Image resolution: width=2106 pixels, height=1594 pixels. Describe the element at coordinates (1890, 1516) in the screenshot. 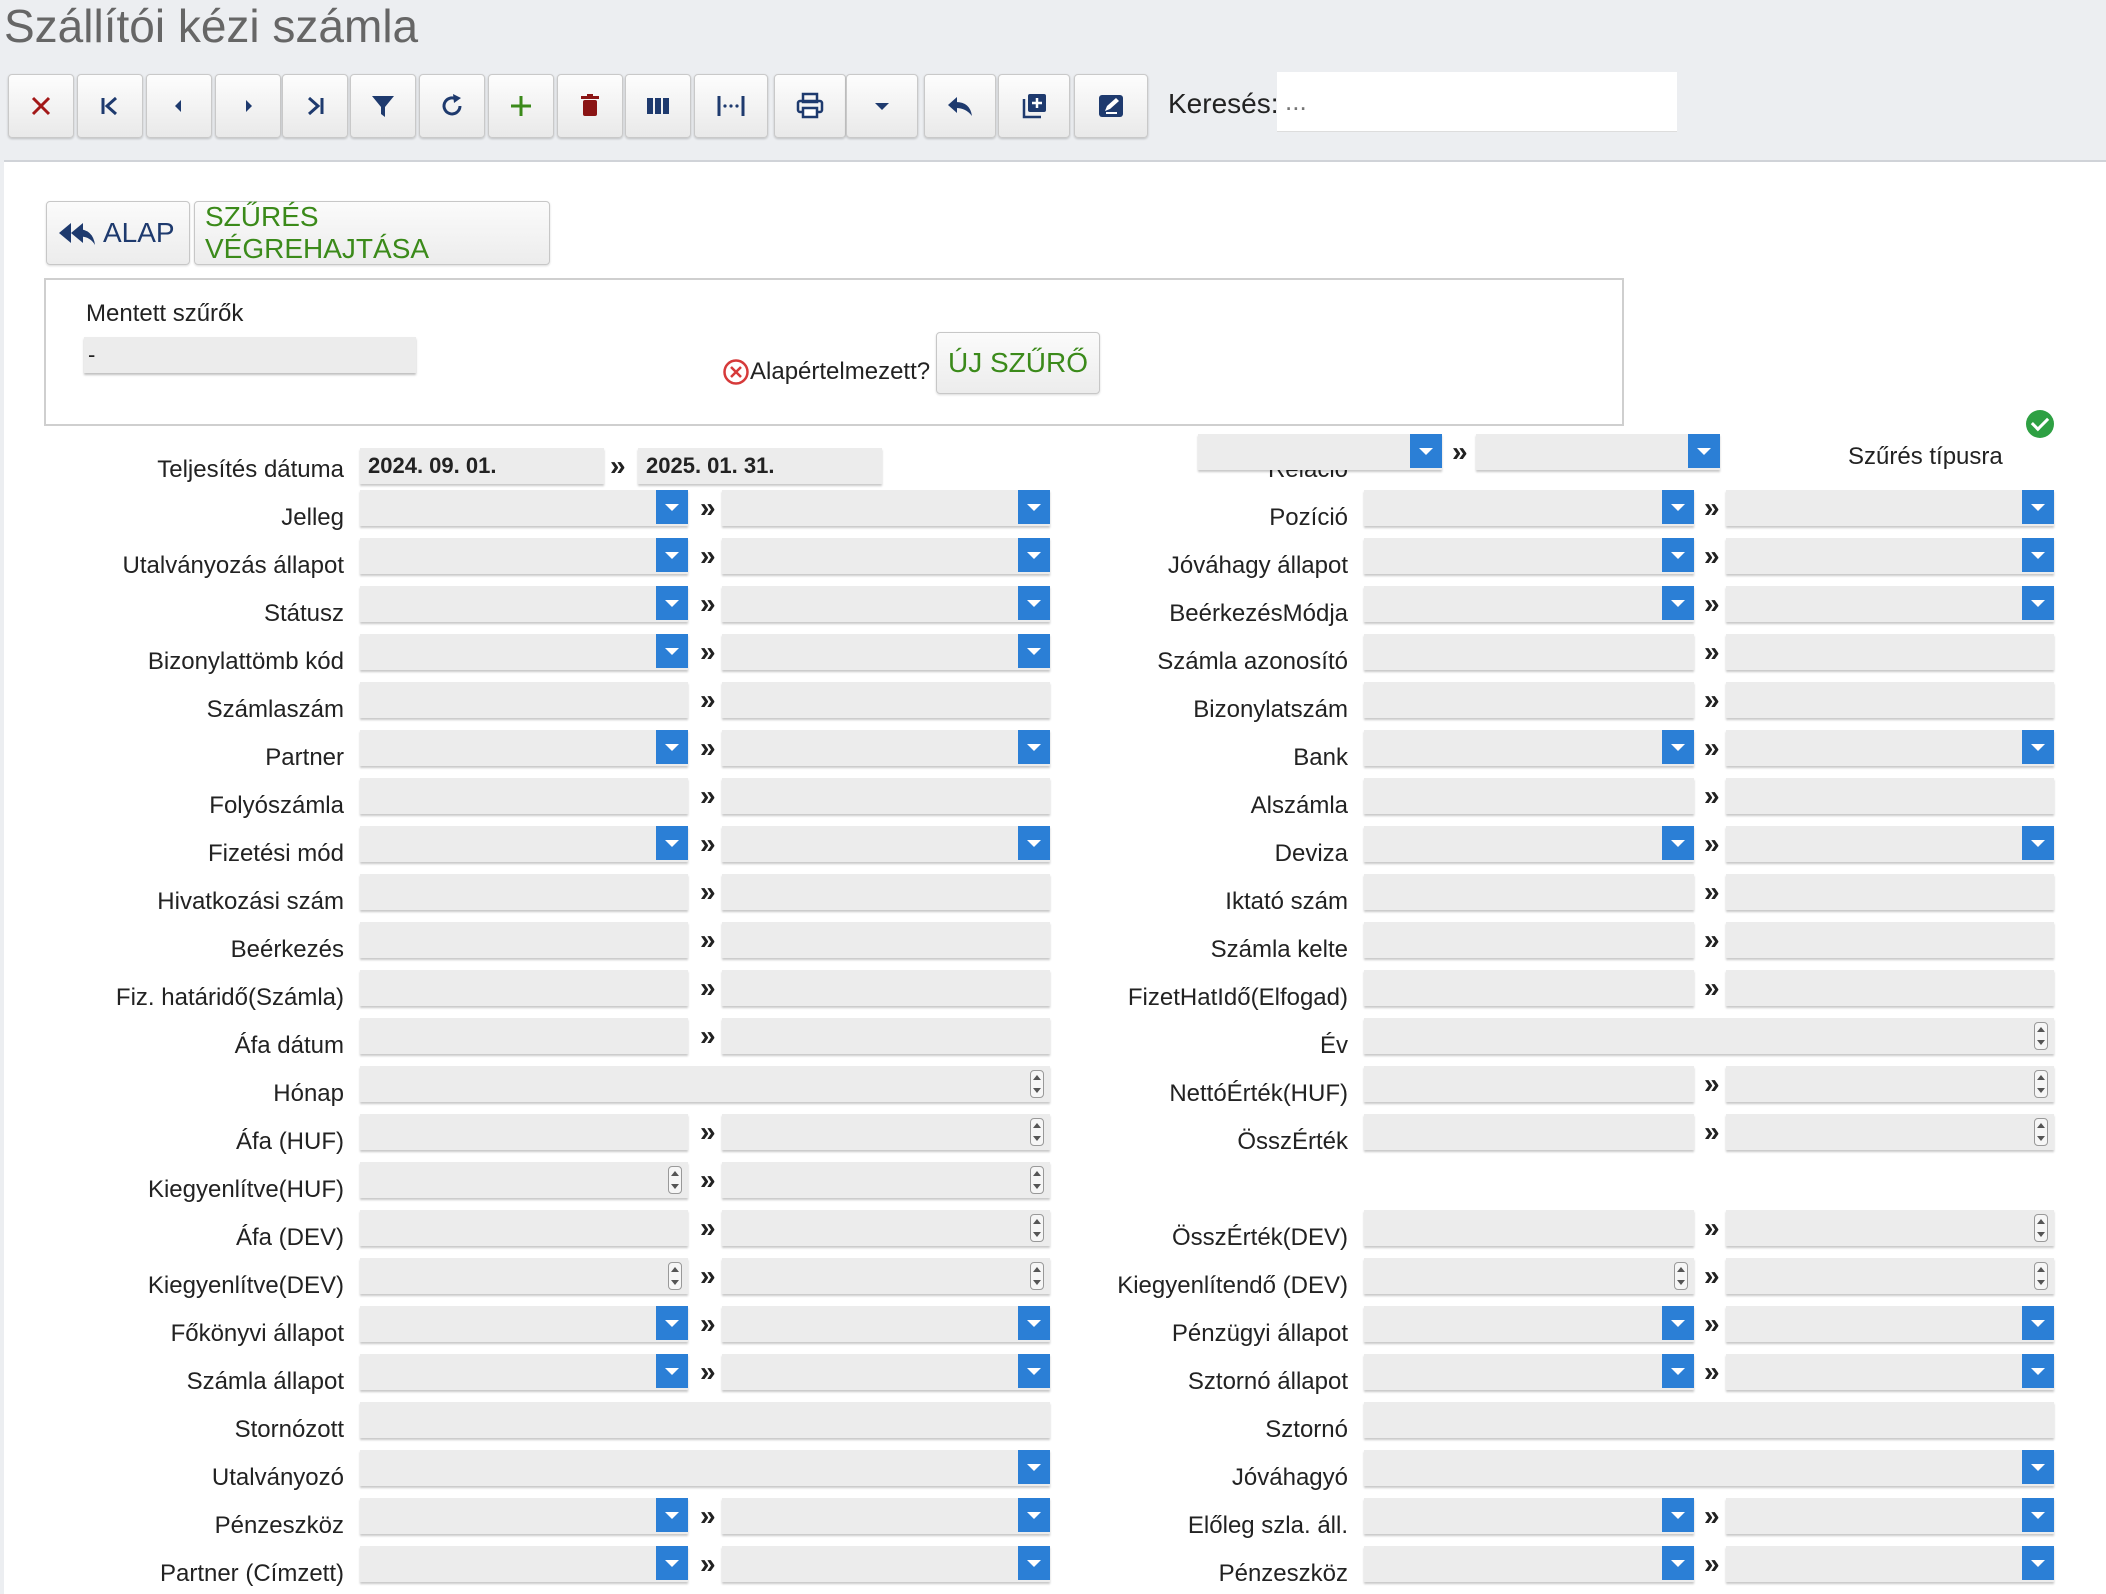

I see `eloleg-szla-all-to` at that location.